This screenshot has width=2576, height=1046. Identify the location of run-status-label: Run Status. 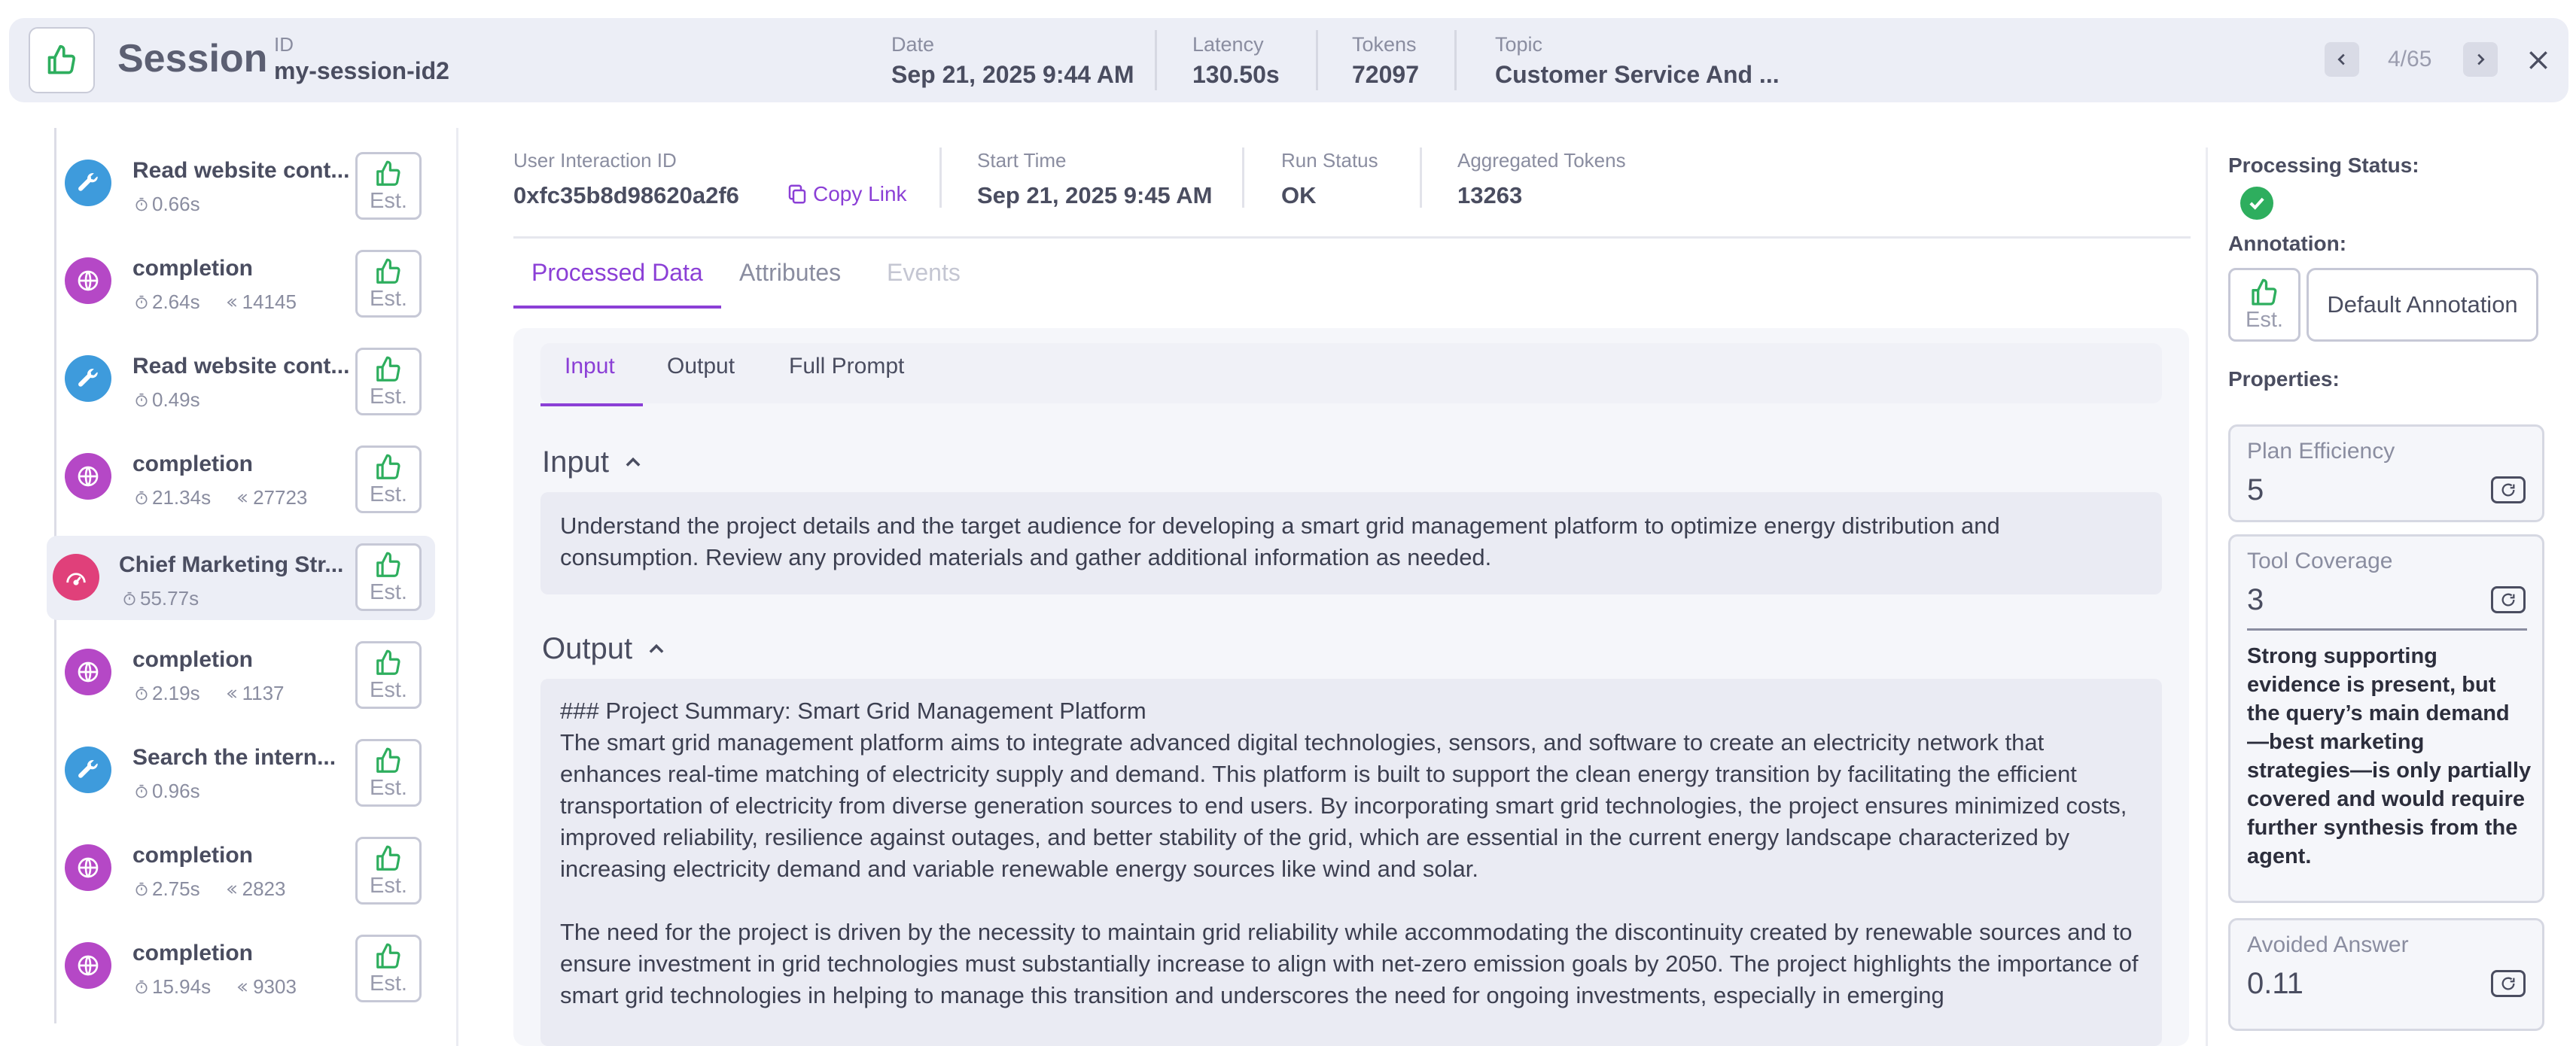
(1330, 160).